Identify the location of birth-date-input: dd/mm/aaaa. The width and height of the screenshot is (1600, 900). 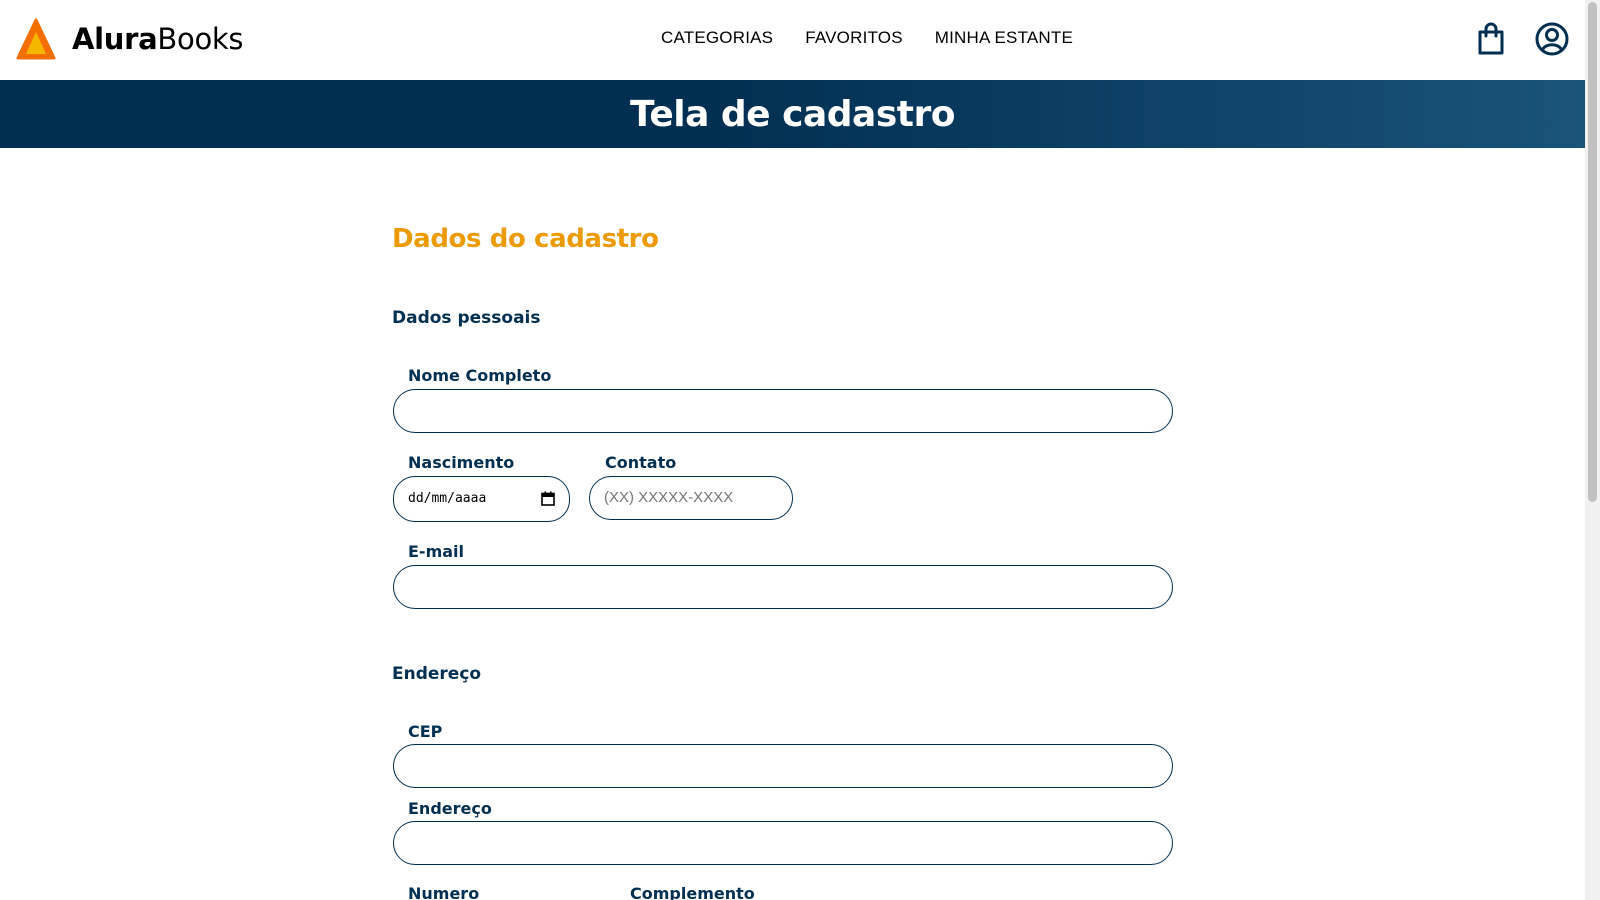
(481, 499).